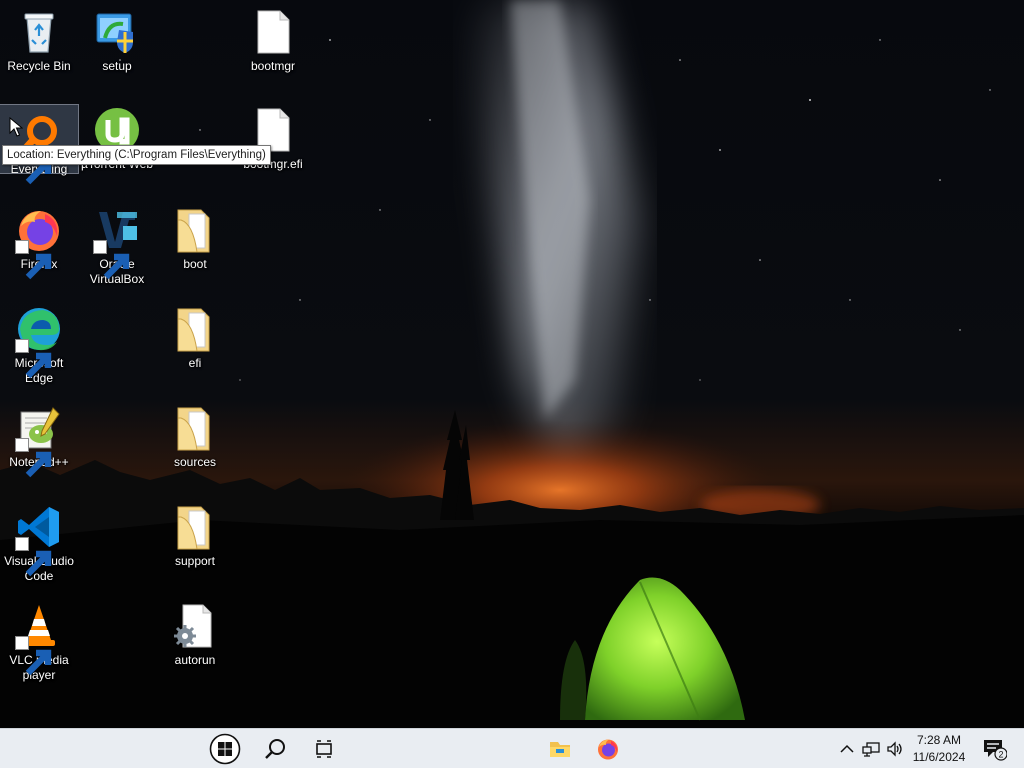  I want to click on recycle-bin-icon, so click(39, 32).